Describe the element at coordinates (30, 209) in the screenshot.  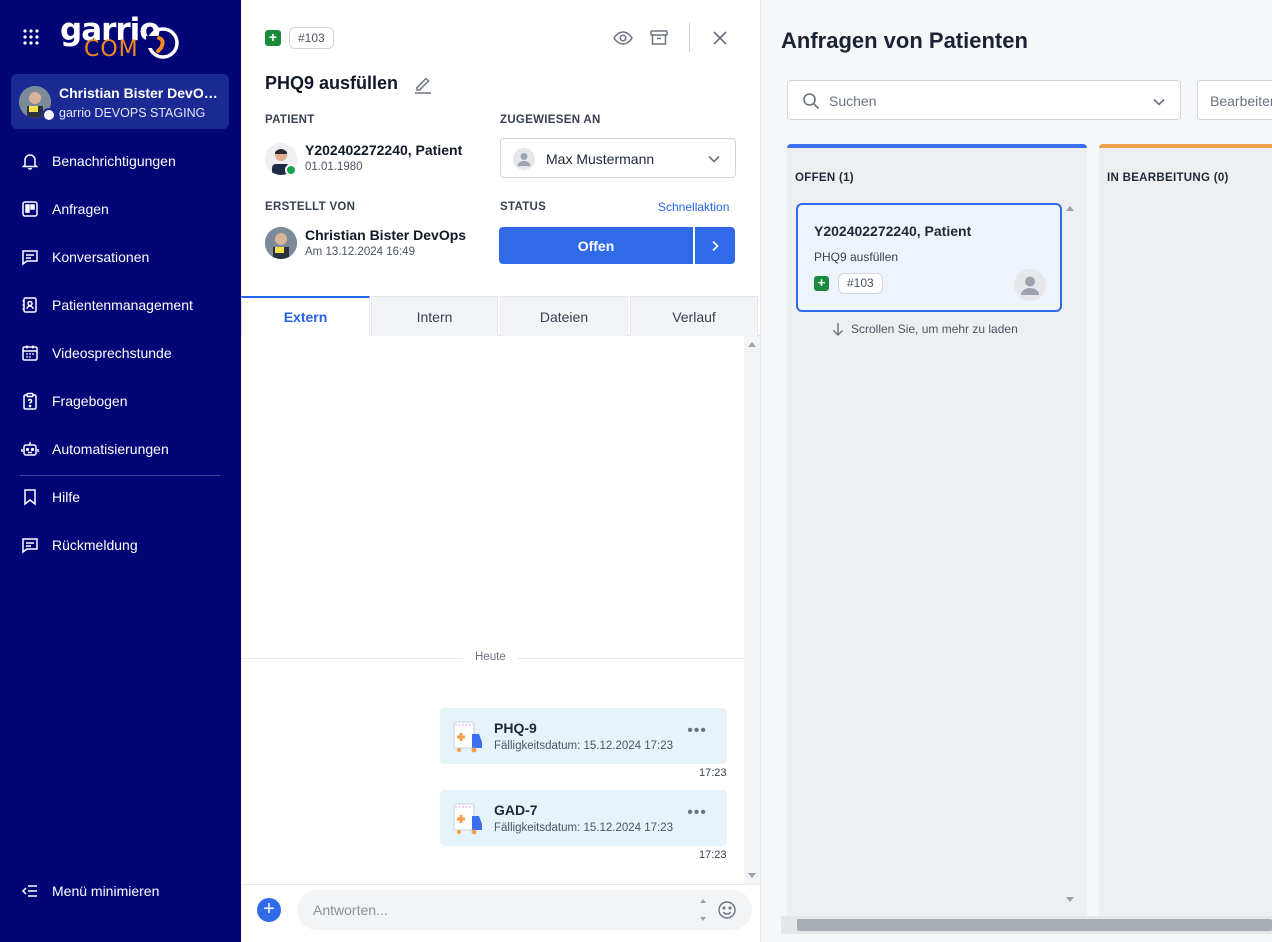
I see `board-icon` at that location.